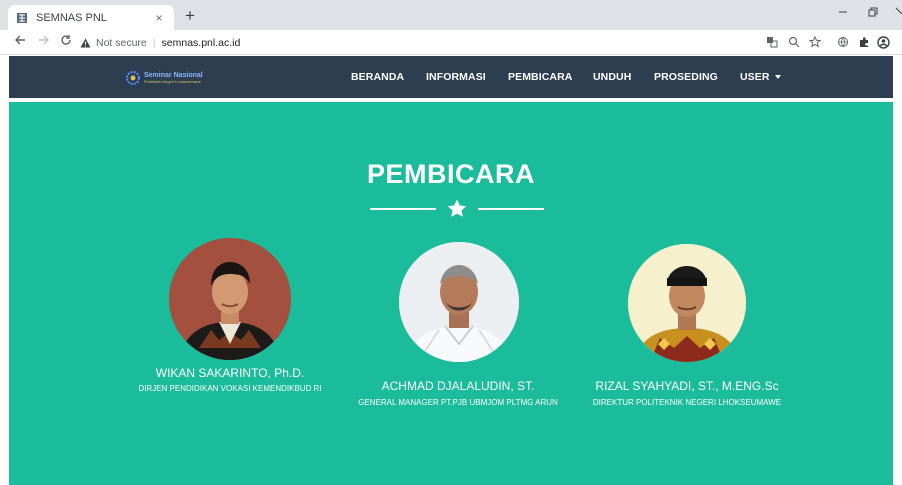  What do you see at coordinates (458, 386) in the screenshot?
I see `speaker-name: ACHMAD DJALALUDIN, ST.` at bounding box center [458, 386].